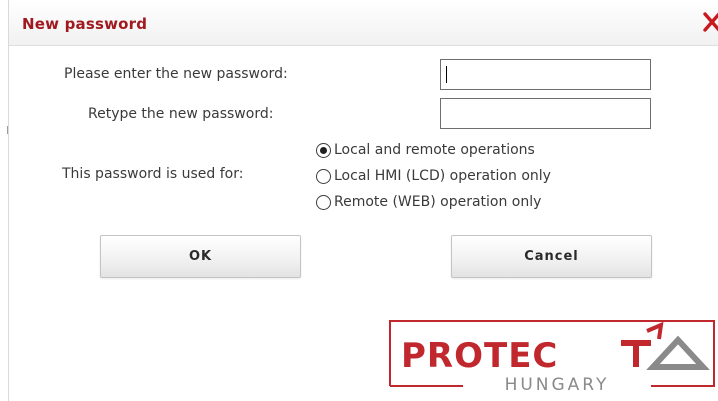 The width and height of the screenshot is (718, 401). I want to click on retype-password-label: Retype the new password:, so click(181, 114).